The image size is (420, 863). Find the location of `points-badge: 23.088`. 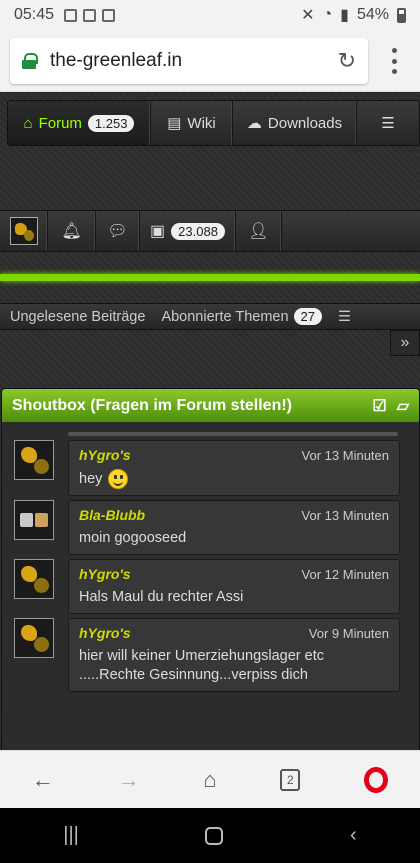

points-badge: 23.088 is located at coordinates (198, 231).